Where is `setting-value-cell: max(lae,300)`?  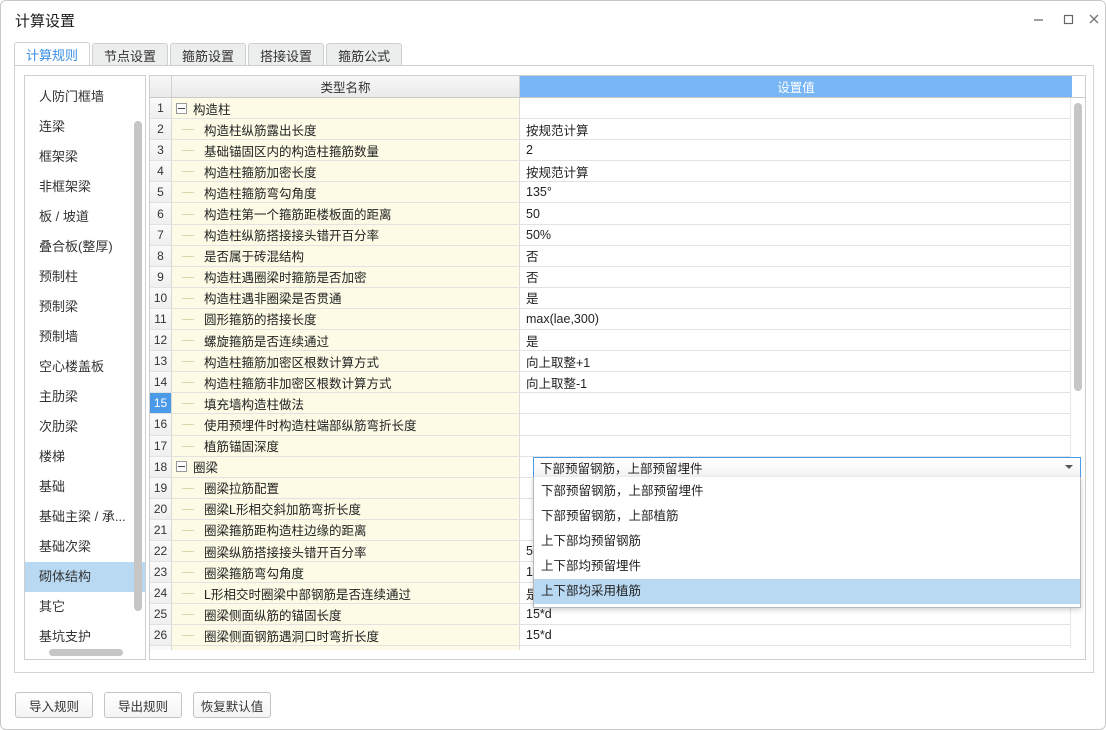 setting-value-cell: max(lae,300) is located at coordinates (796, 319).